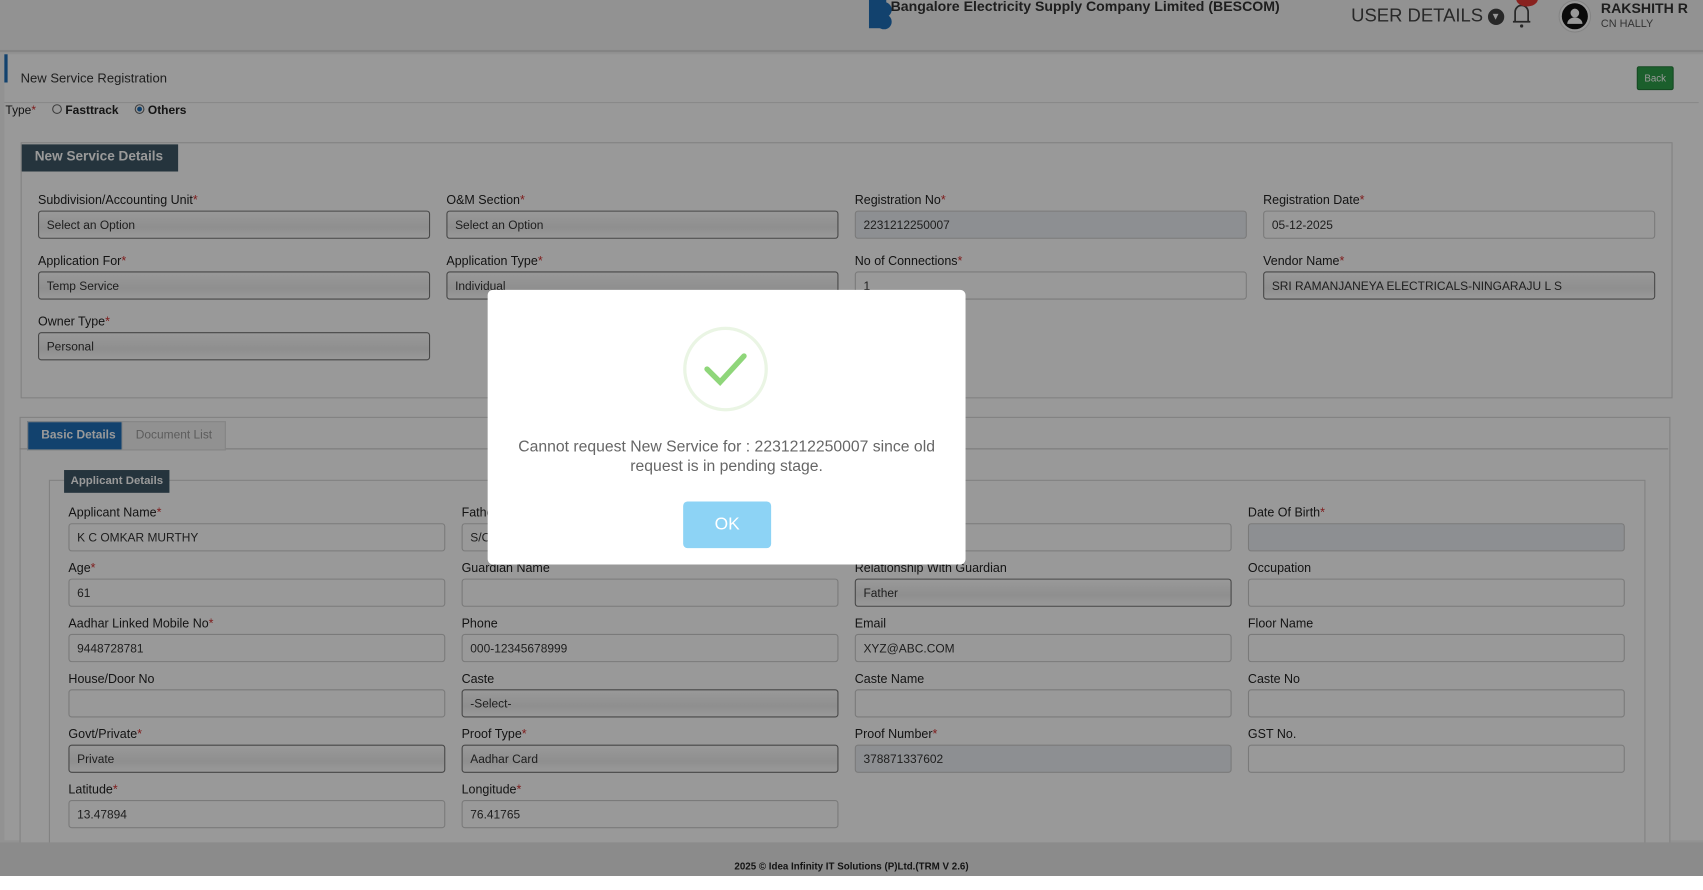  I want to click on check-circle-icon, so click(725, 369).